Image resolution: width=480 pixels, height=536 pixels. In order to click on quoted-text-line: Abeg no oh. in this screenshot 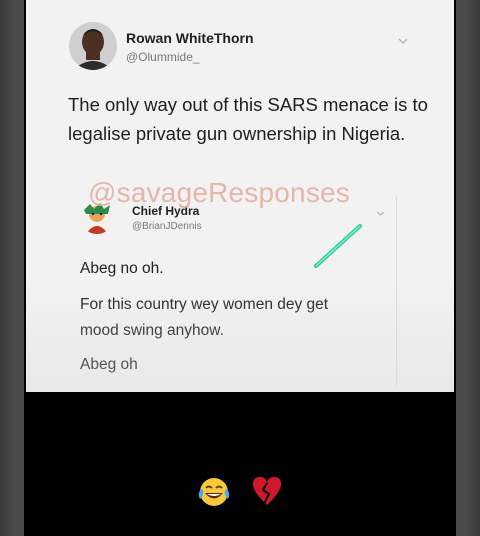, I will do `click(122, 268)`.